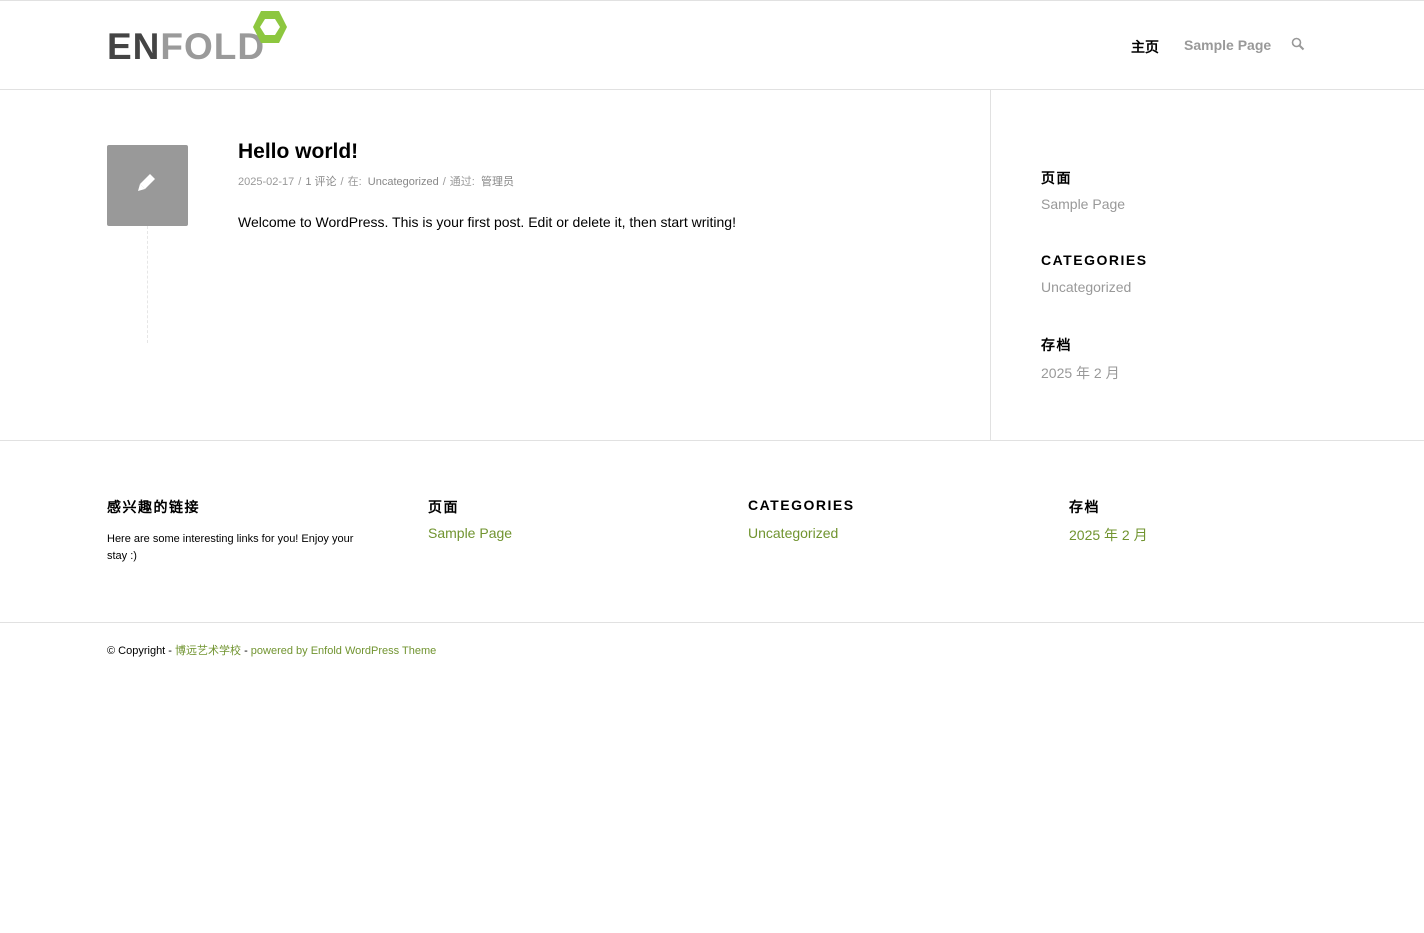 The height and width of the screenshot is (933, 1424). Describe the element at coordinates (801, 505) in the screenshot. I see `footer-categories-title: CATEGORIES` at that location.